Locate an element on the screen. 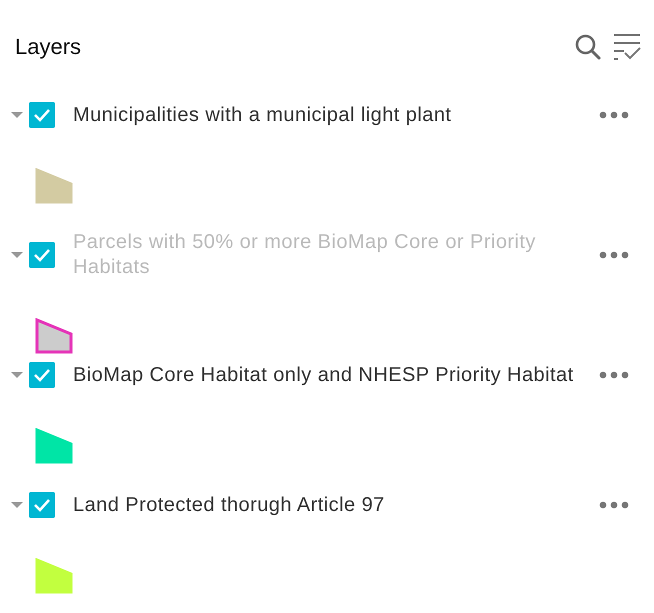 The height and width of the screenshot is (613, 654). layer-title: Land Protected thorugh Article 97 is located at coordinates (331, 505).